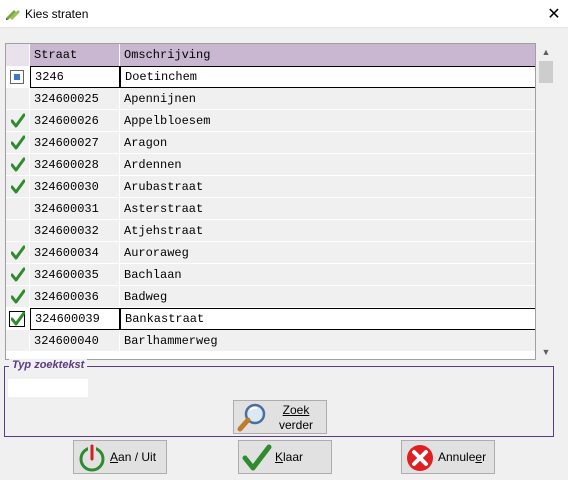  I want to click on grid-header: Straat Omschrijving, so click(270, 55).